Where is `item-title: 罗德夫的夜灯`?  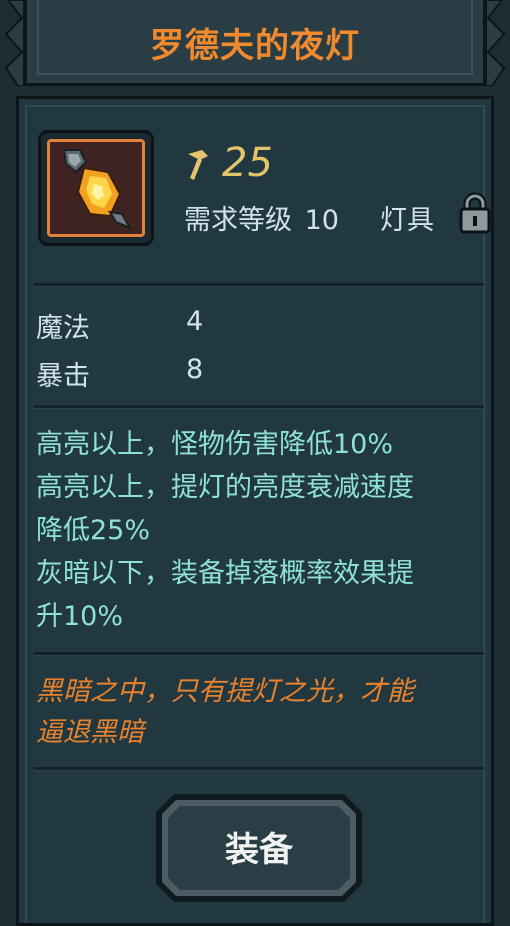
item-title: 罗德夫的夜灯 is located at coordinates (255, 46).